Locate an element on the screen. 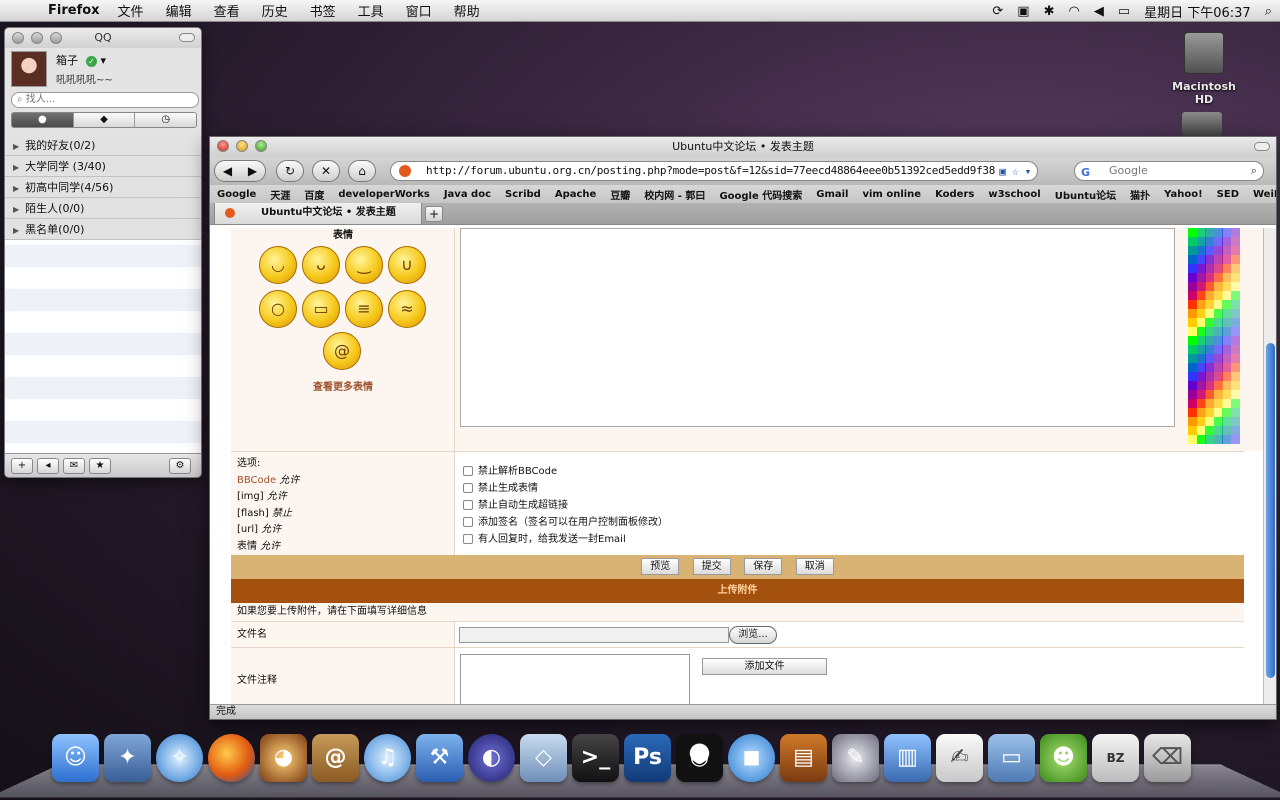  battery-icon: ▭ is located at coordinates (1124, 11).